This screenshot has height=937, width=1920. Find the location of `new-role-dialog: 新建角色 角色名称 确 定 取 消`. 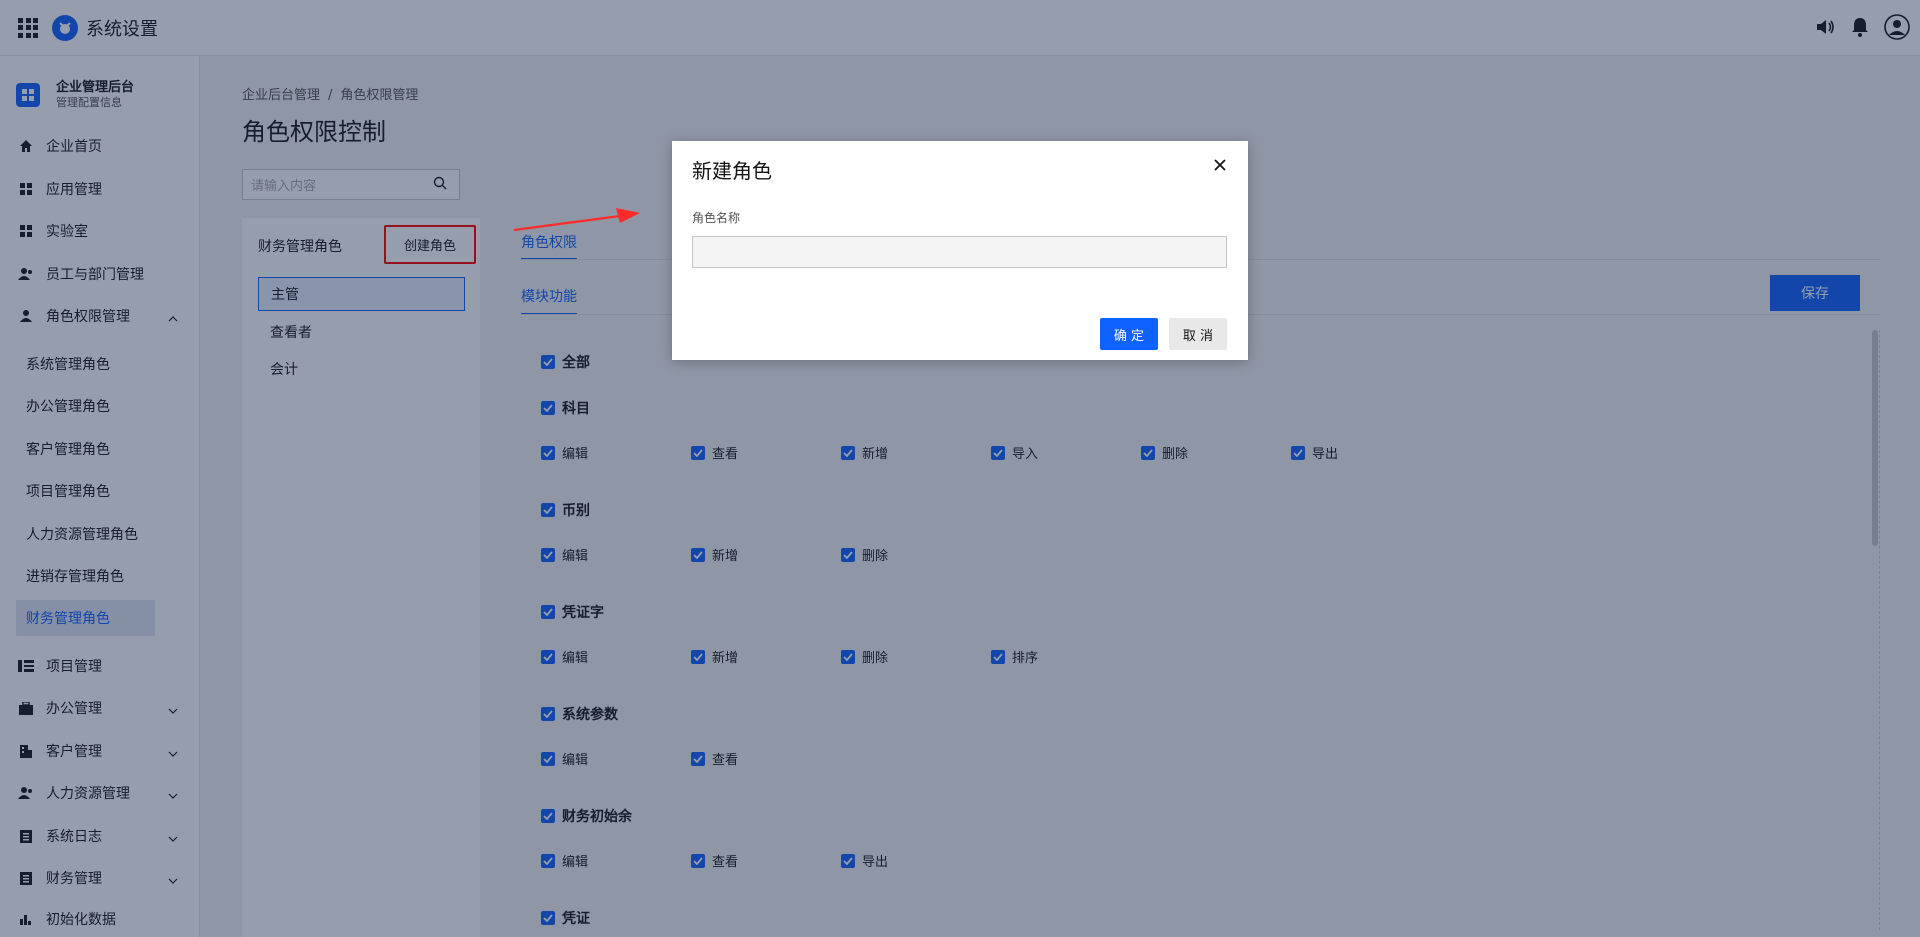

new-role-dialog: 新建角色 角色名称 确 定 取 消 is located at coordinates (960, 250).